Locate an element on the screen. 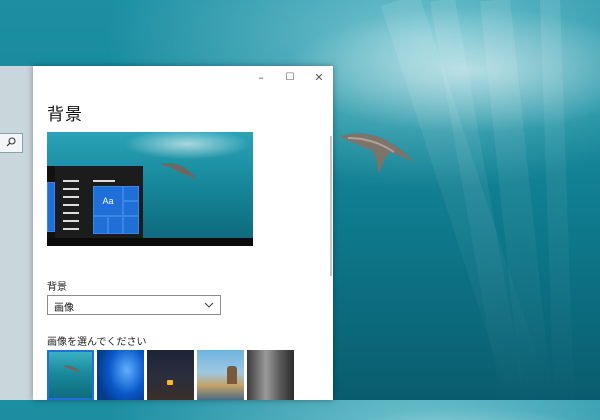 The width and height of the screenshot is (600, 420). picture-thumb-underwater is located at coordinates (70, 375).